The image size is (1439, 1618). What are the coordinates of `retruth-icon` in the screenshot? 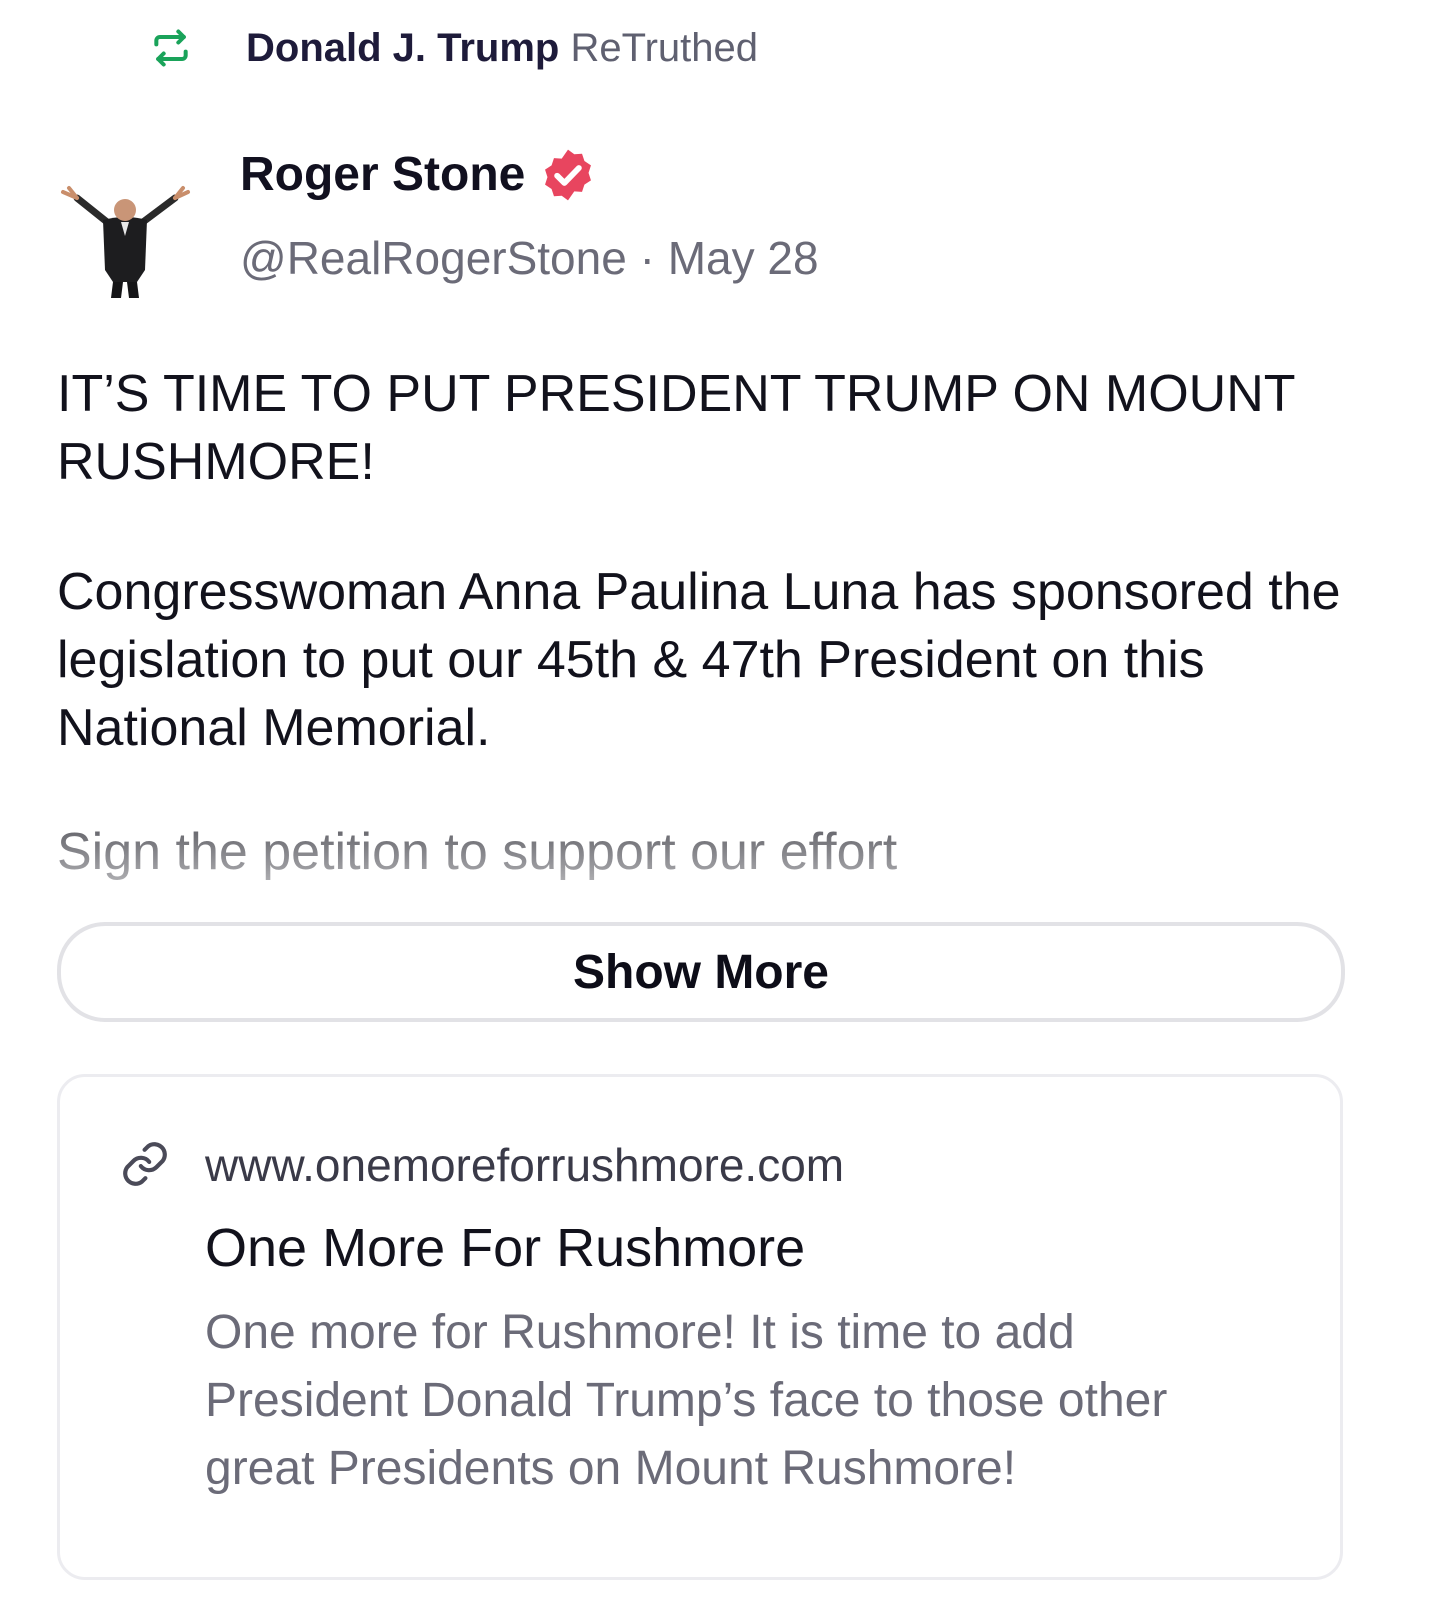 It's located at (171, 48).